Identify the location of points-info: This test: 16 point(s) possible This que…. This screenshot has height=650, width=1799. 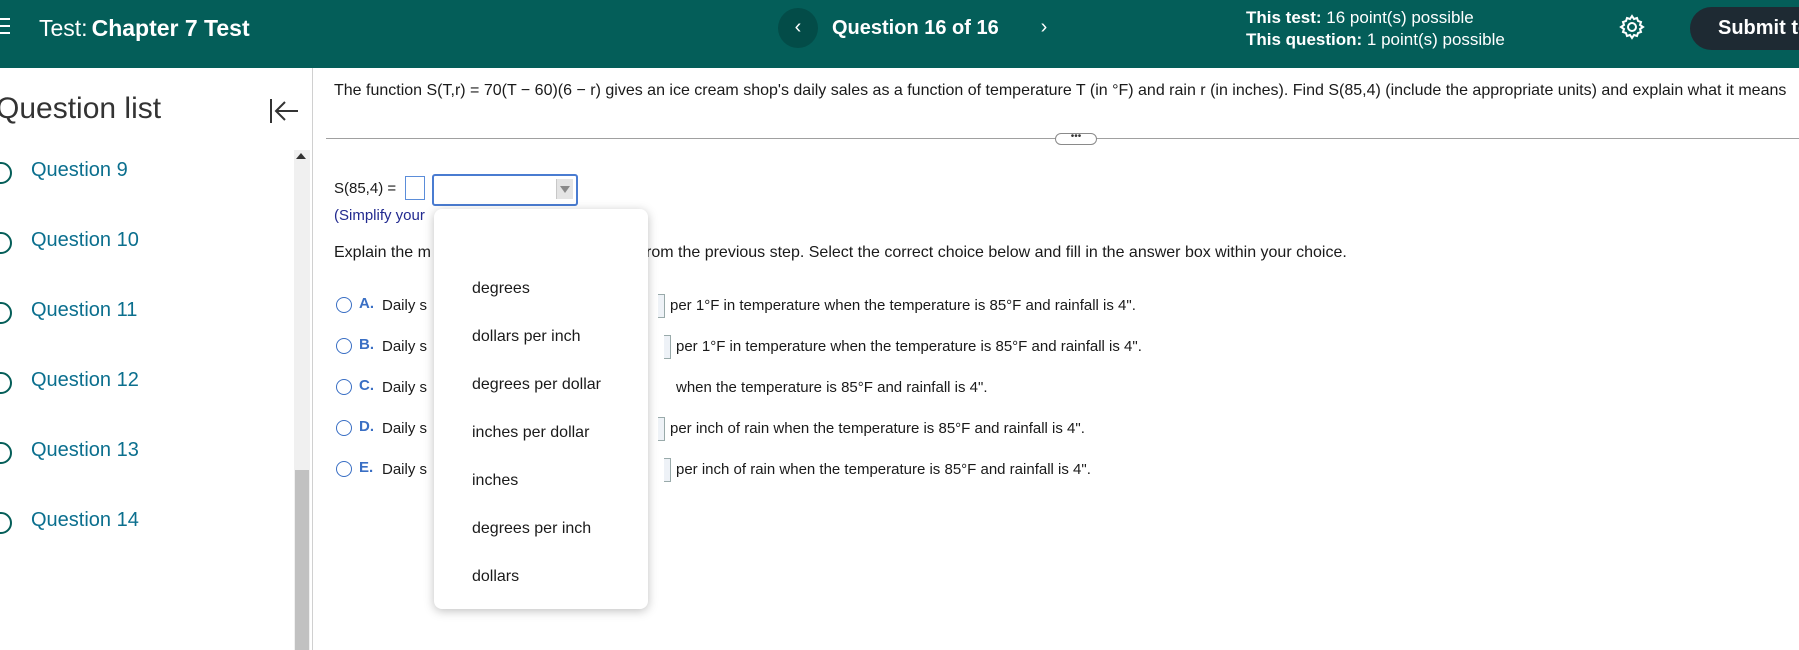
(1375, 29).